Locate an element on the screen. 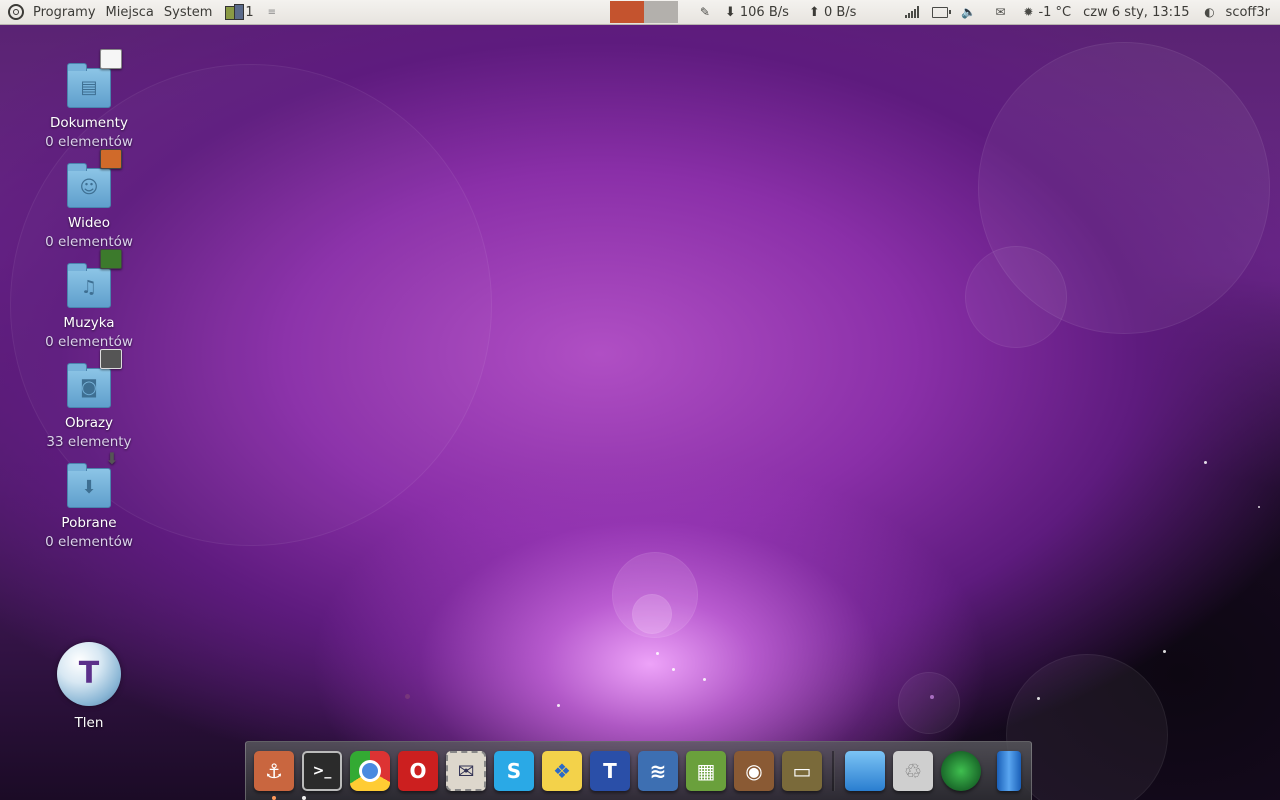  battery-icon is located at coordinates (1009, 771).